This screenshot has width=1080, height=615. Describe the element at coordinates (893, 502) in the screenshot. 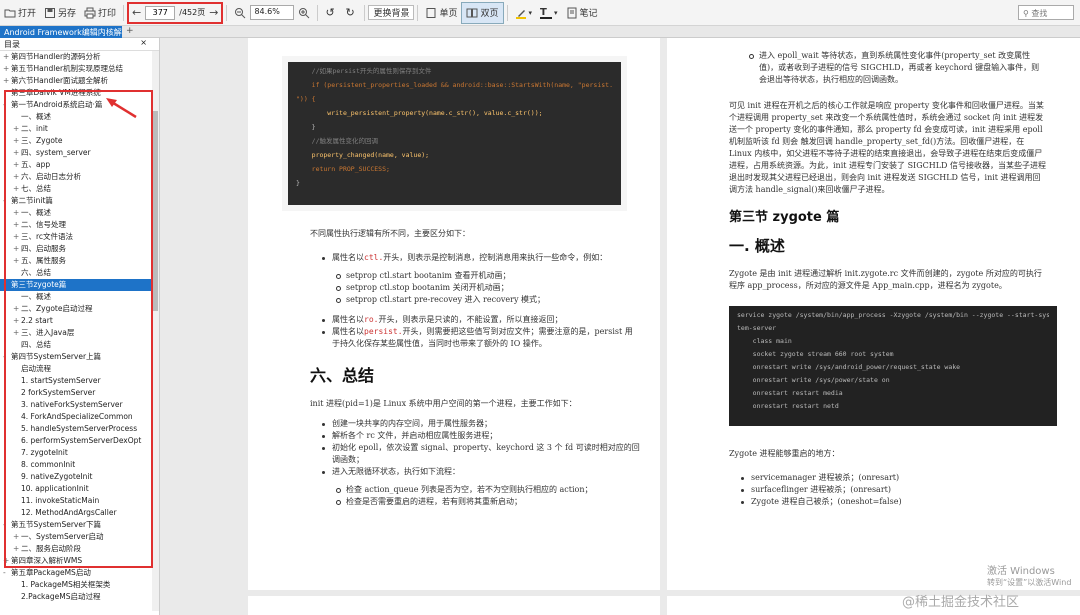

I see `list-item: Zygote 进程自己被杀；(oneshot=false)` at that location.